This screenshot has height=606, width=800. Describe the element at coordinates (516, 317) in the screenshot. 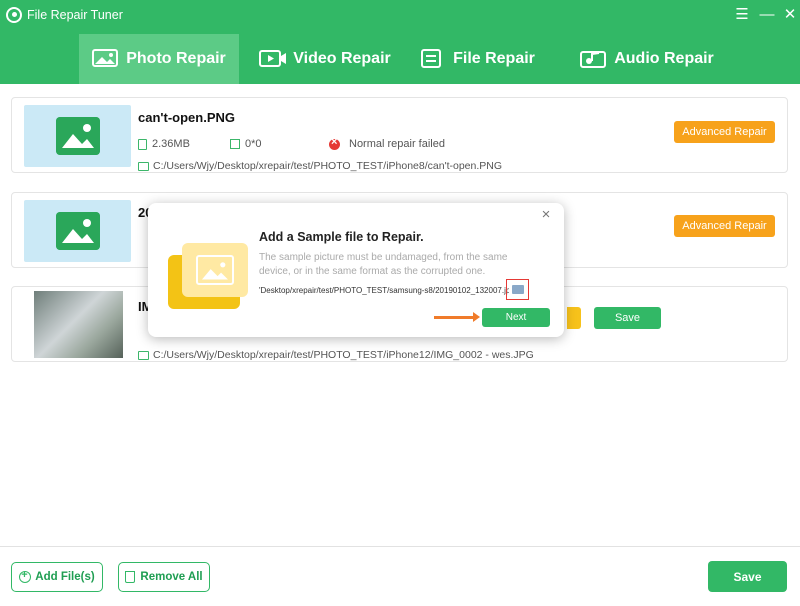

I see `next-button: Next` at that location.